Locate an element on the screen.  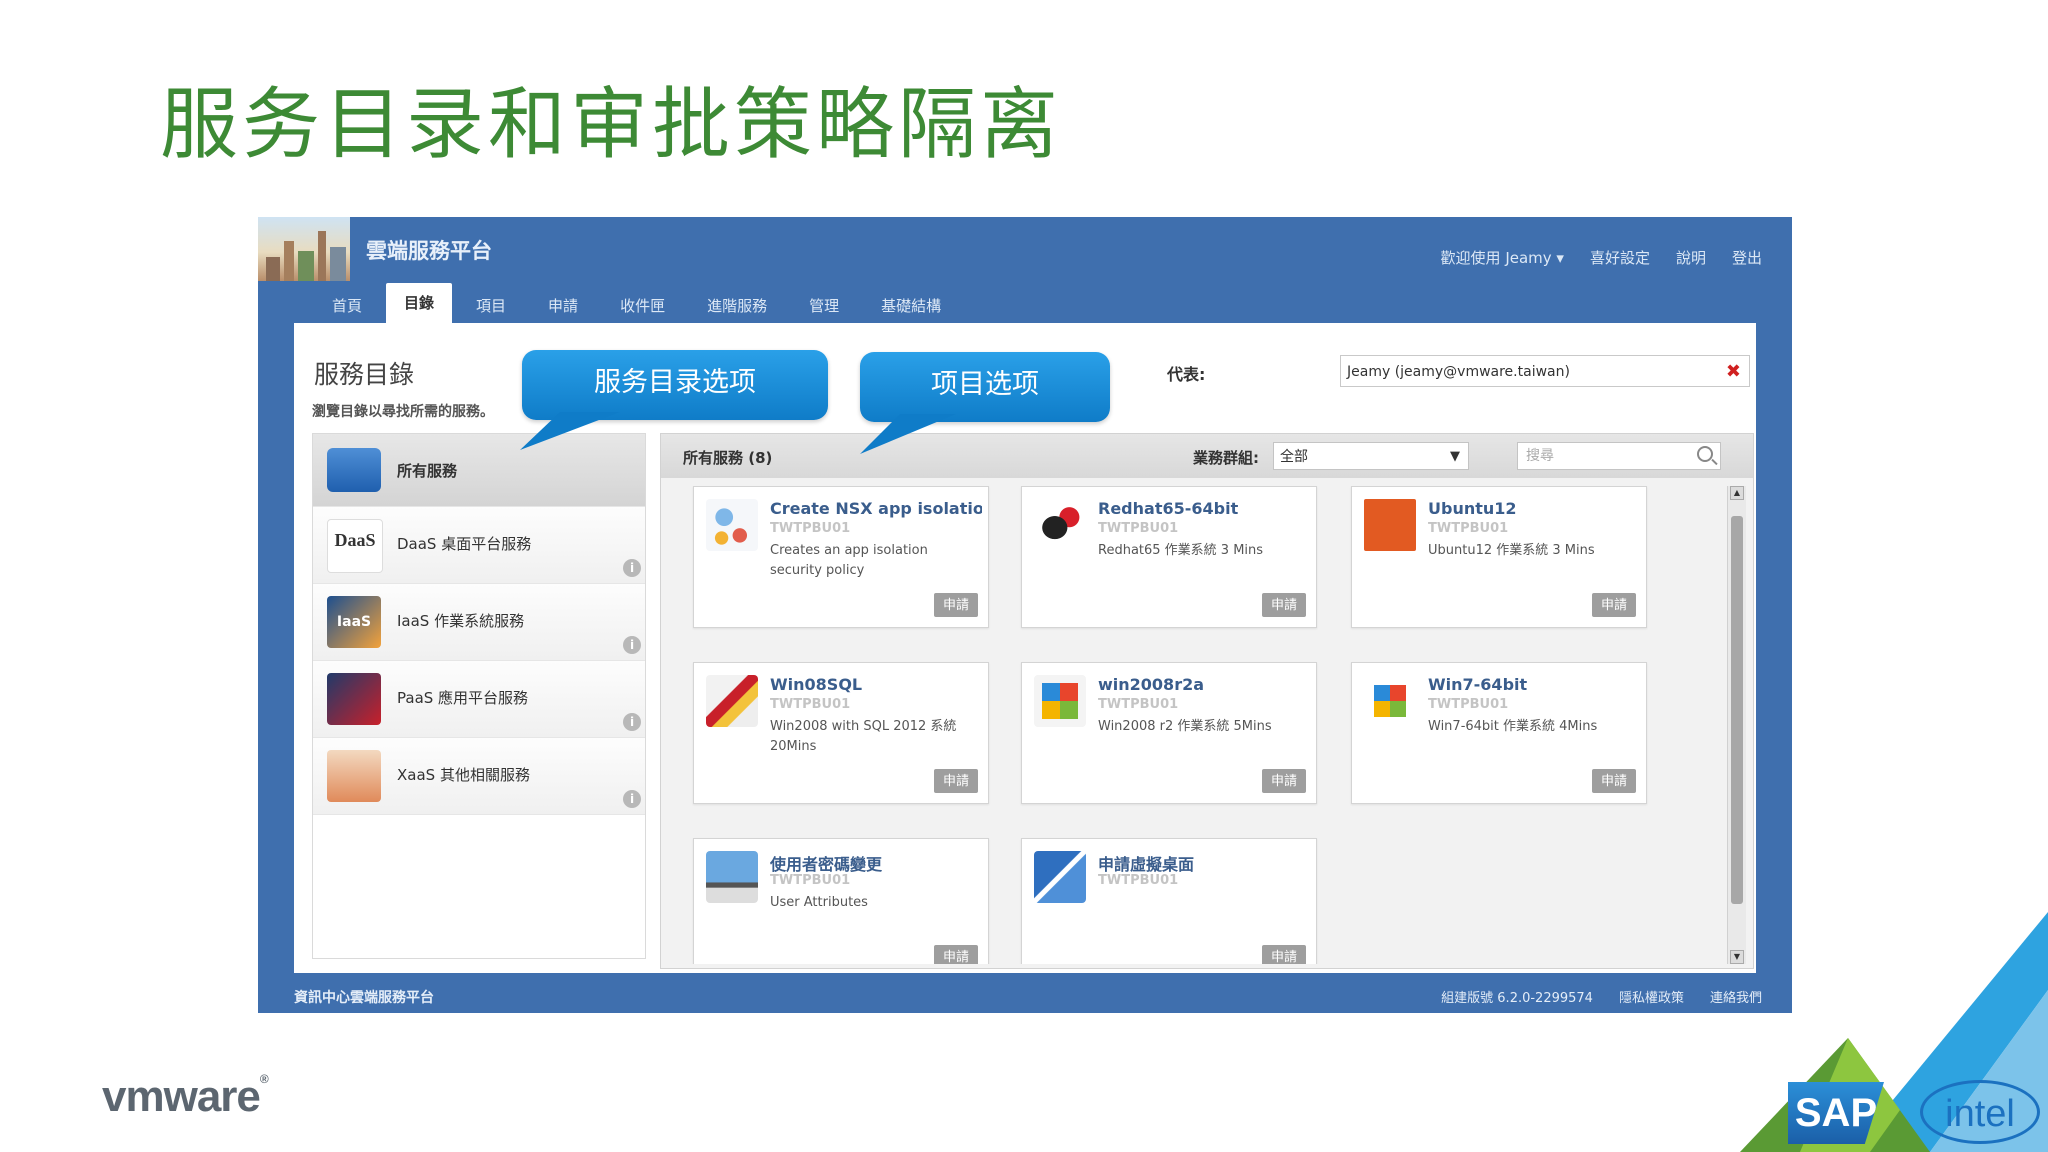
catalog-subtitle: 瀏覽目錄以尋找所需的服務。 is located at coordinates (403, 412).